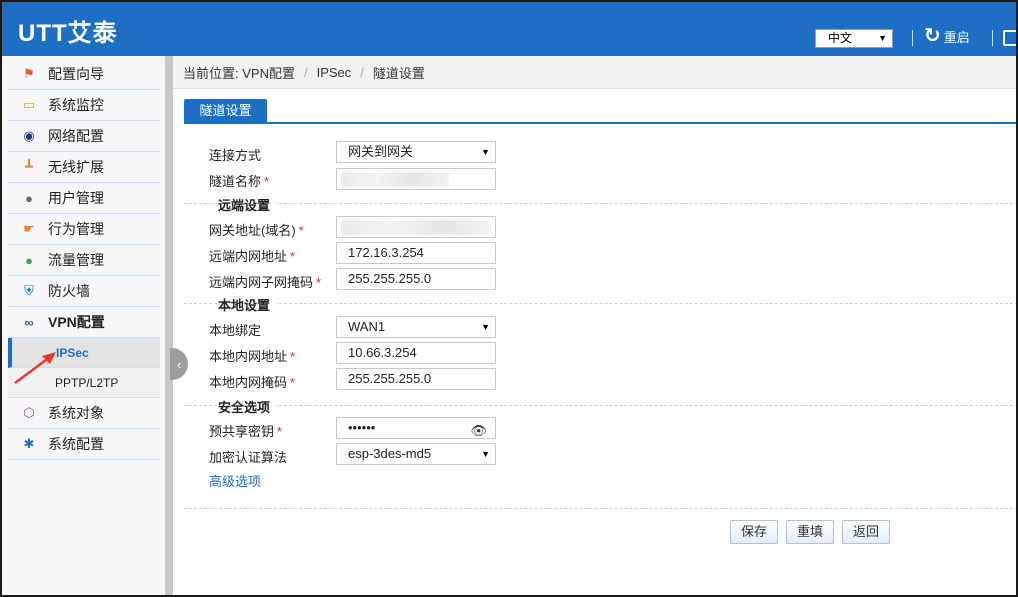 This screenshot has height=597, width=1018. Describe the element at coordinates (29, 412) in the screenshot. I see `cube-icon: ⬡` at that location.